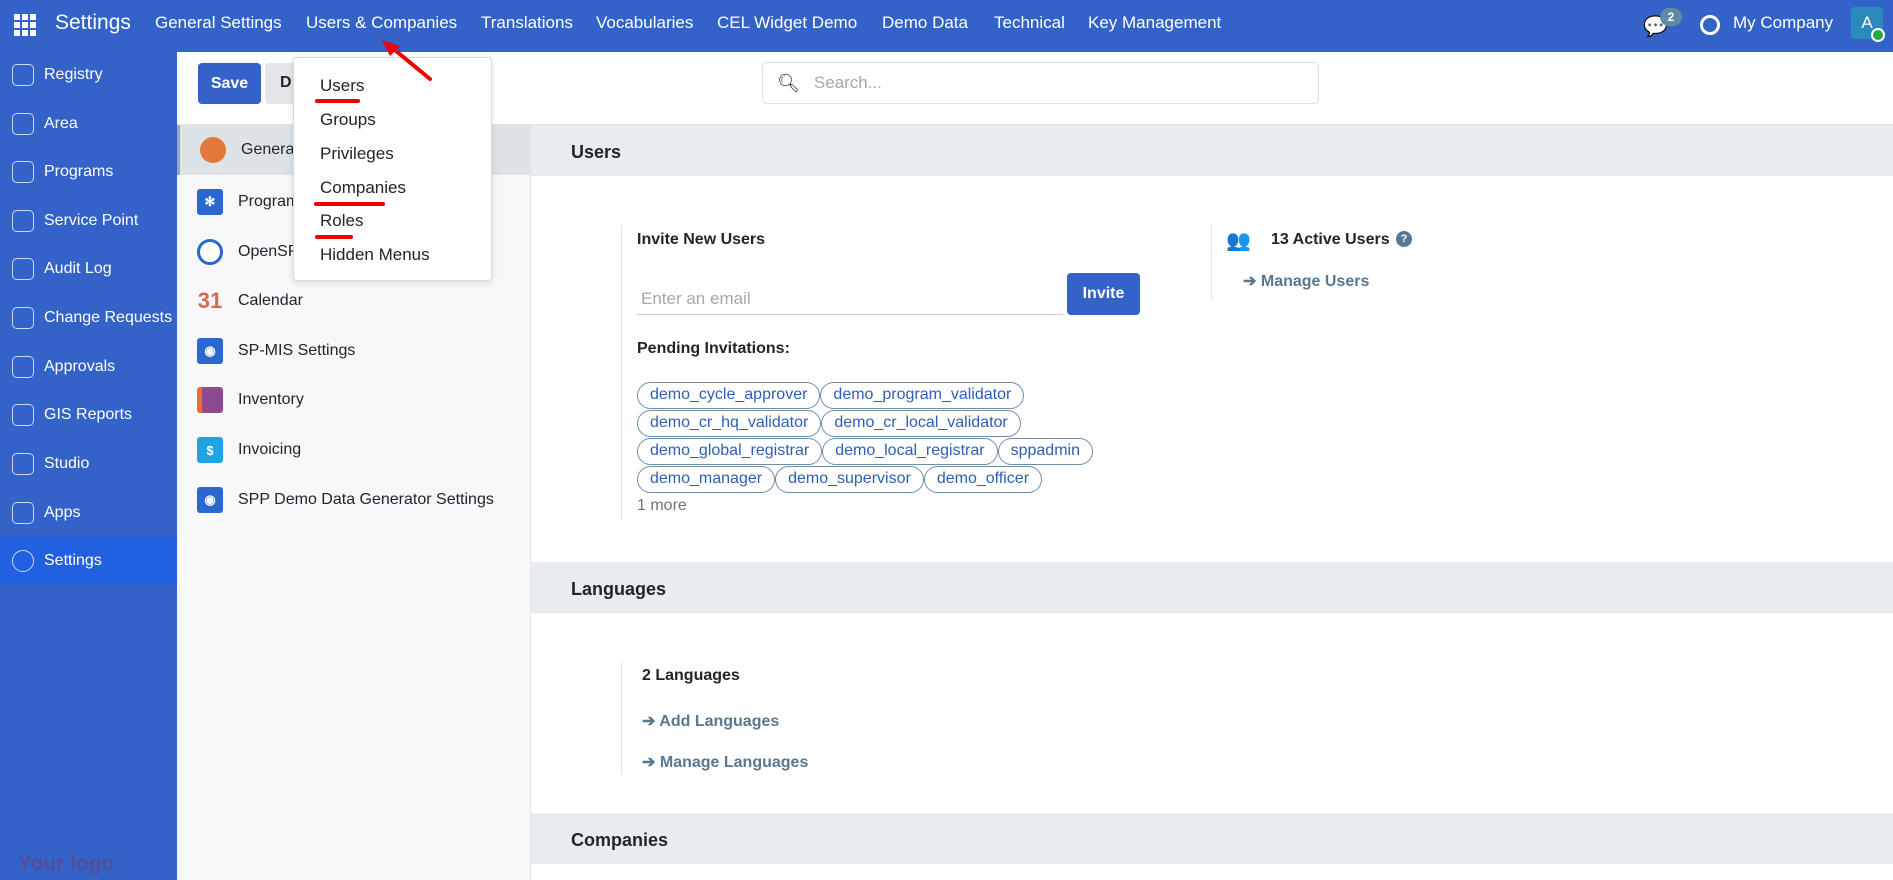 The height and width of the screenshot is (880, 1893). Describe the element at coordinates (210, 400) in the screenshot. I see `inventory-icon` at that location.